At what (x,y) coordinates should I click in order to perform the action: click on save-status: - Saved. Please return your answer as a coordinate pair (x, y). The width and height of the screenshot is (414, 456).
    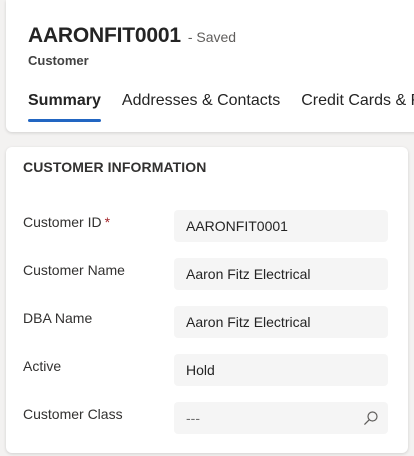
    Looking at the image, I should click on (212, 37).